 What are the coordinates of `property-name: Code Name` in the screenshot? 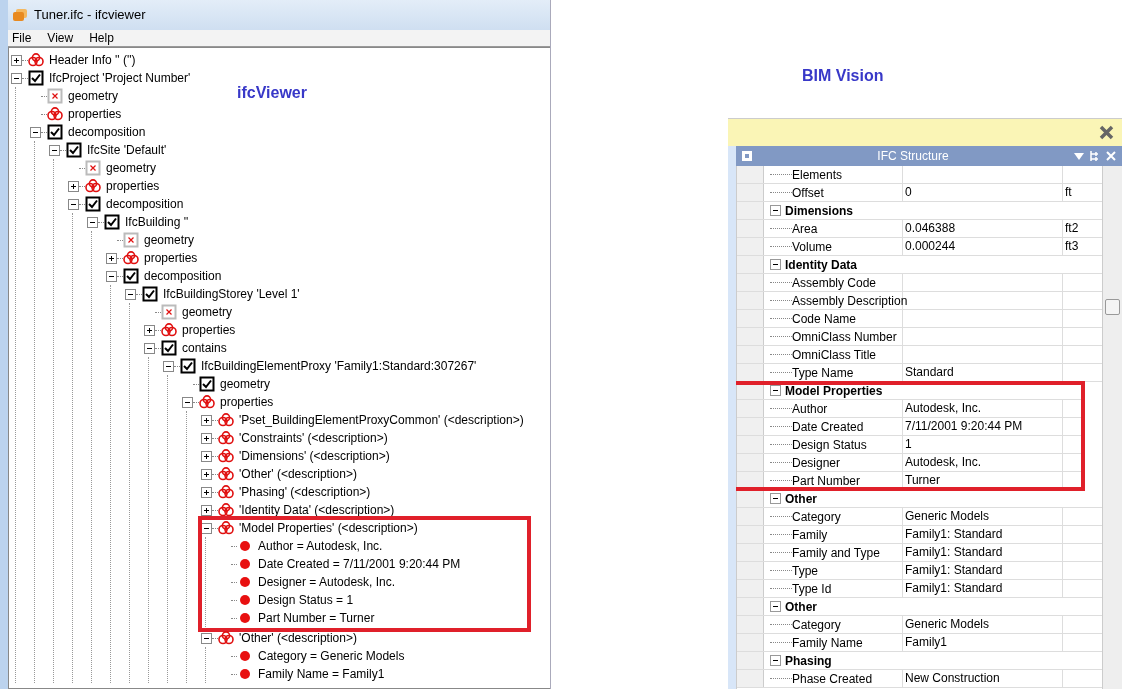 It's located at (824, 319).